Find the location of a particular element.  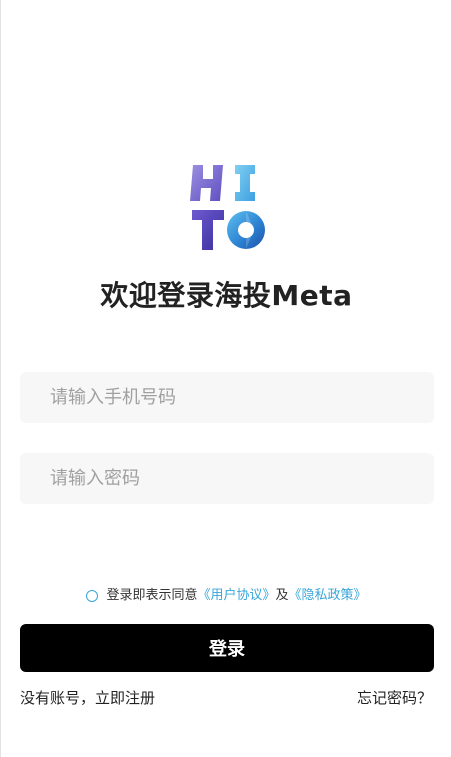

privacy-policy-link: 《隐私政策》 is located at coordinates (328, 595).